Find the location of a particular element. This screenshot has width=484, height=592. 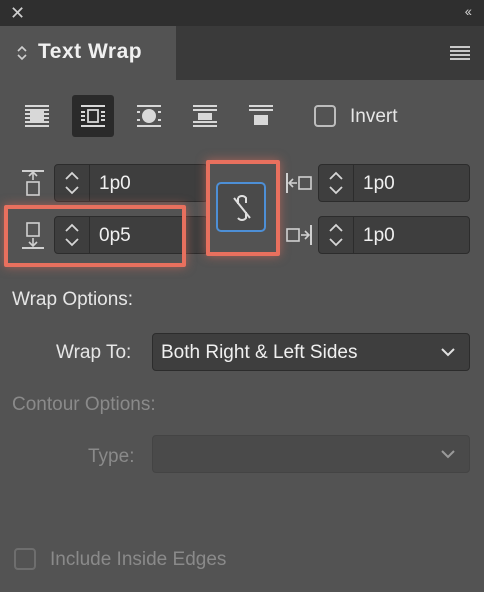

wrap-object-shape-button is located at coordinates (149, 116).